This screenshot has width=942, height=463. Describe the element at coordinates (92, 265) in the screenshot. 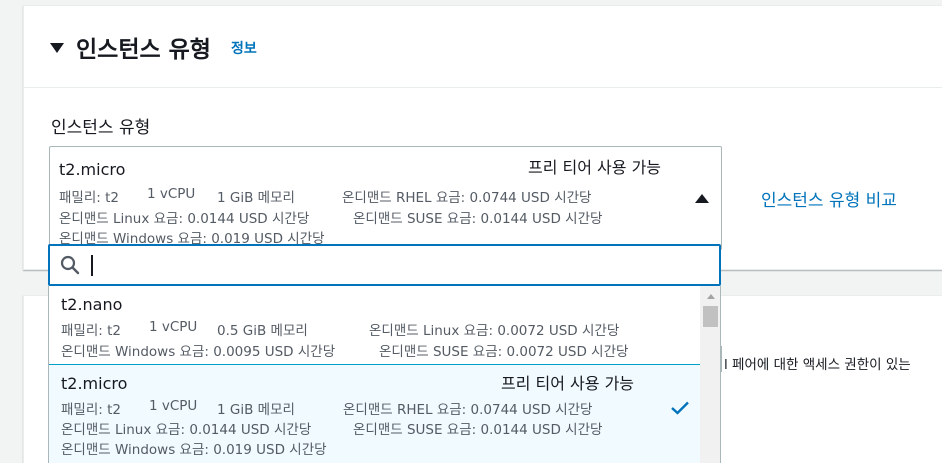

I see `text-cursor` at that location.